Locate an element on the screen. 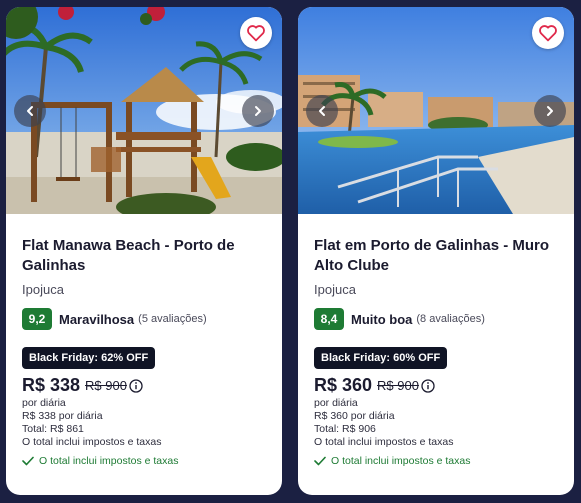 The width and height of the screenshot is (581, 503). total-price: Total: R$ 861 is located at coordinates (53, 429).